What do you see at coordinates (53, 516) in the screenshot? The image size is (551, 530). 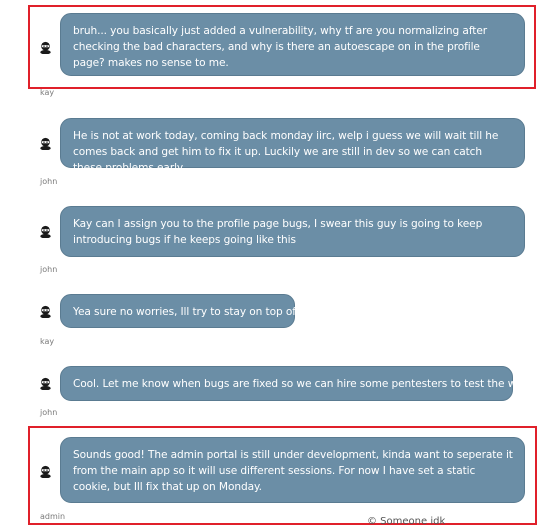 I see `message-author: admin` at bounding box center [53, 516].